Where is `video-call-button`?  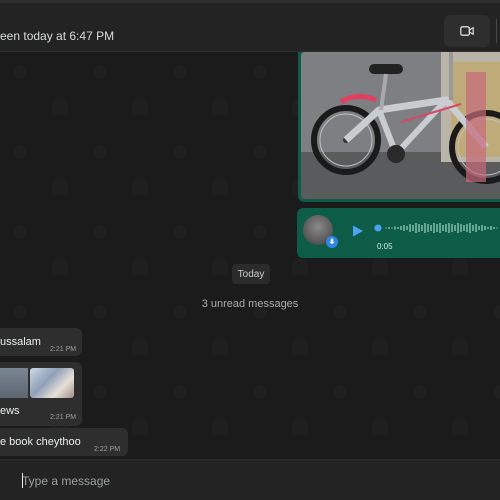
video-call-button is located at coordinates (467, 31).